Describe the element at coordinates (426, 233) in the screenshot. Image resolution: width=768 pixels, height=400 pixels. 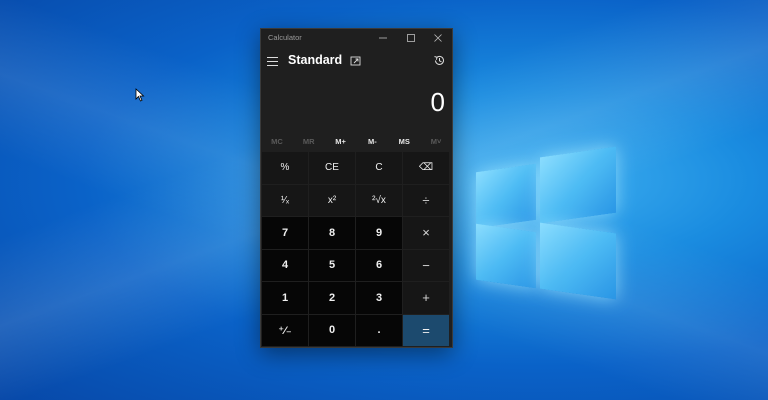
I see `multiply-button: ×` at that location.